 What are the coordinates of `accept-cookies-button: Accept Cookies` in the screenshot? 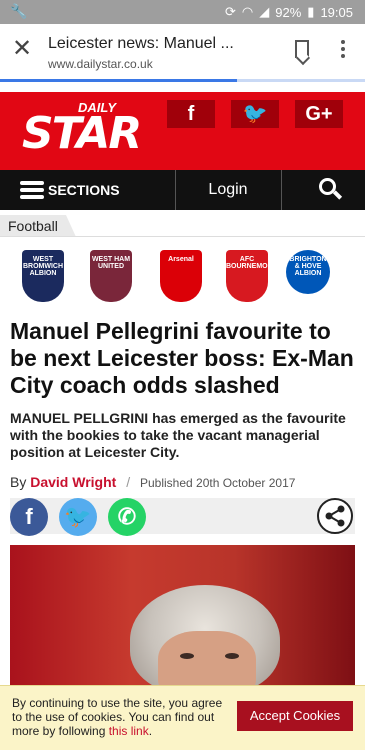 It's located at (295, 716).